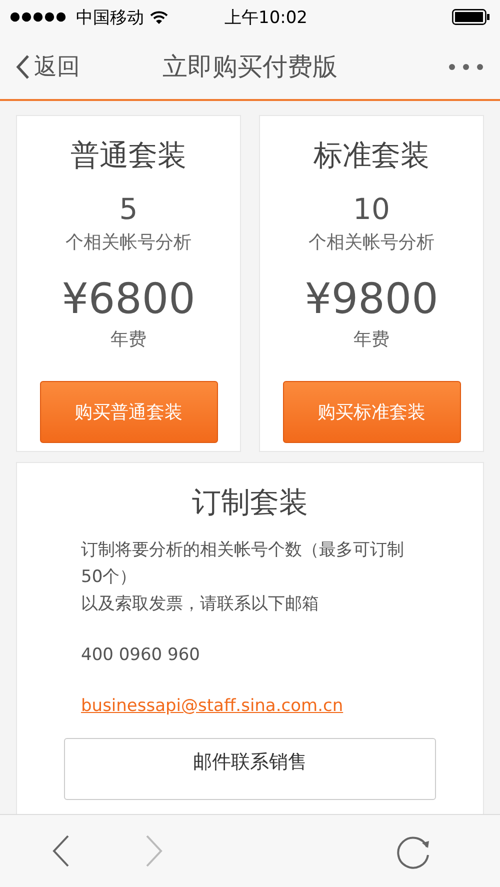 Image resolution: width=500 pixels, height=887 pixels. I want to click on phone-number: 400 0960 960, so click(141, 655).